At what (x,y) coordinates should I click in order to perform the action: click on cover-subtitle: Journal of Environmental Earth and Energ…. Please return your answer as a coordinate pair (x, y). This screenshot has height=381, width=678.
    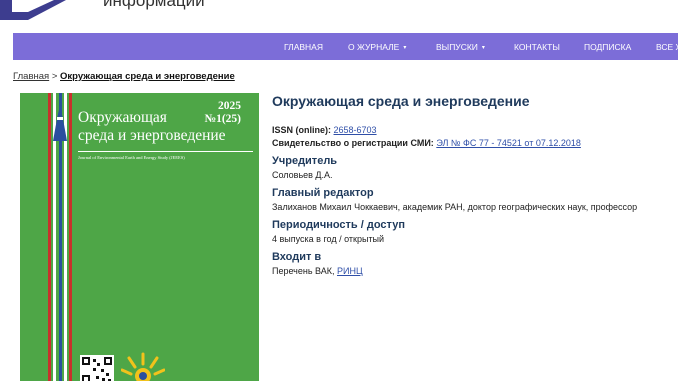
    Looking at the image, I should click on (131, 157).